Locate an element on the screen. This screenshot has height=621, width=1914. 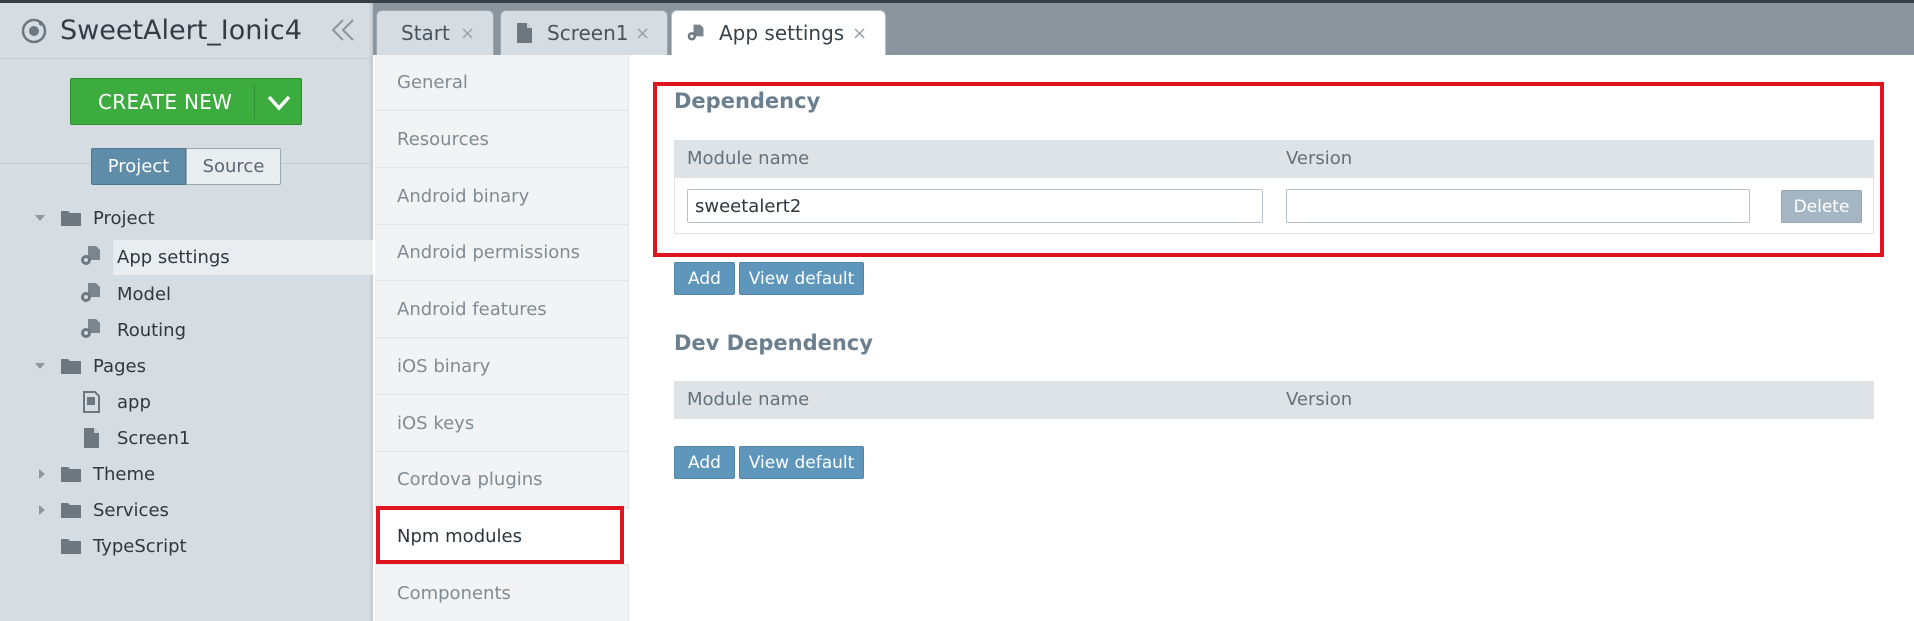
nav-item-ios-binary: iOS binary is located at coordinates (502, 367).